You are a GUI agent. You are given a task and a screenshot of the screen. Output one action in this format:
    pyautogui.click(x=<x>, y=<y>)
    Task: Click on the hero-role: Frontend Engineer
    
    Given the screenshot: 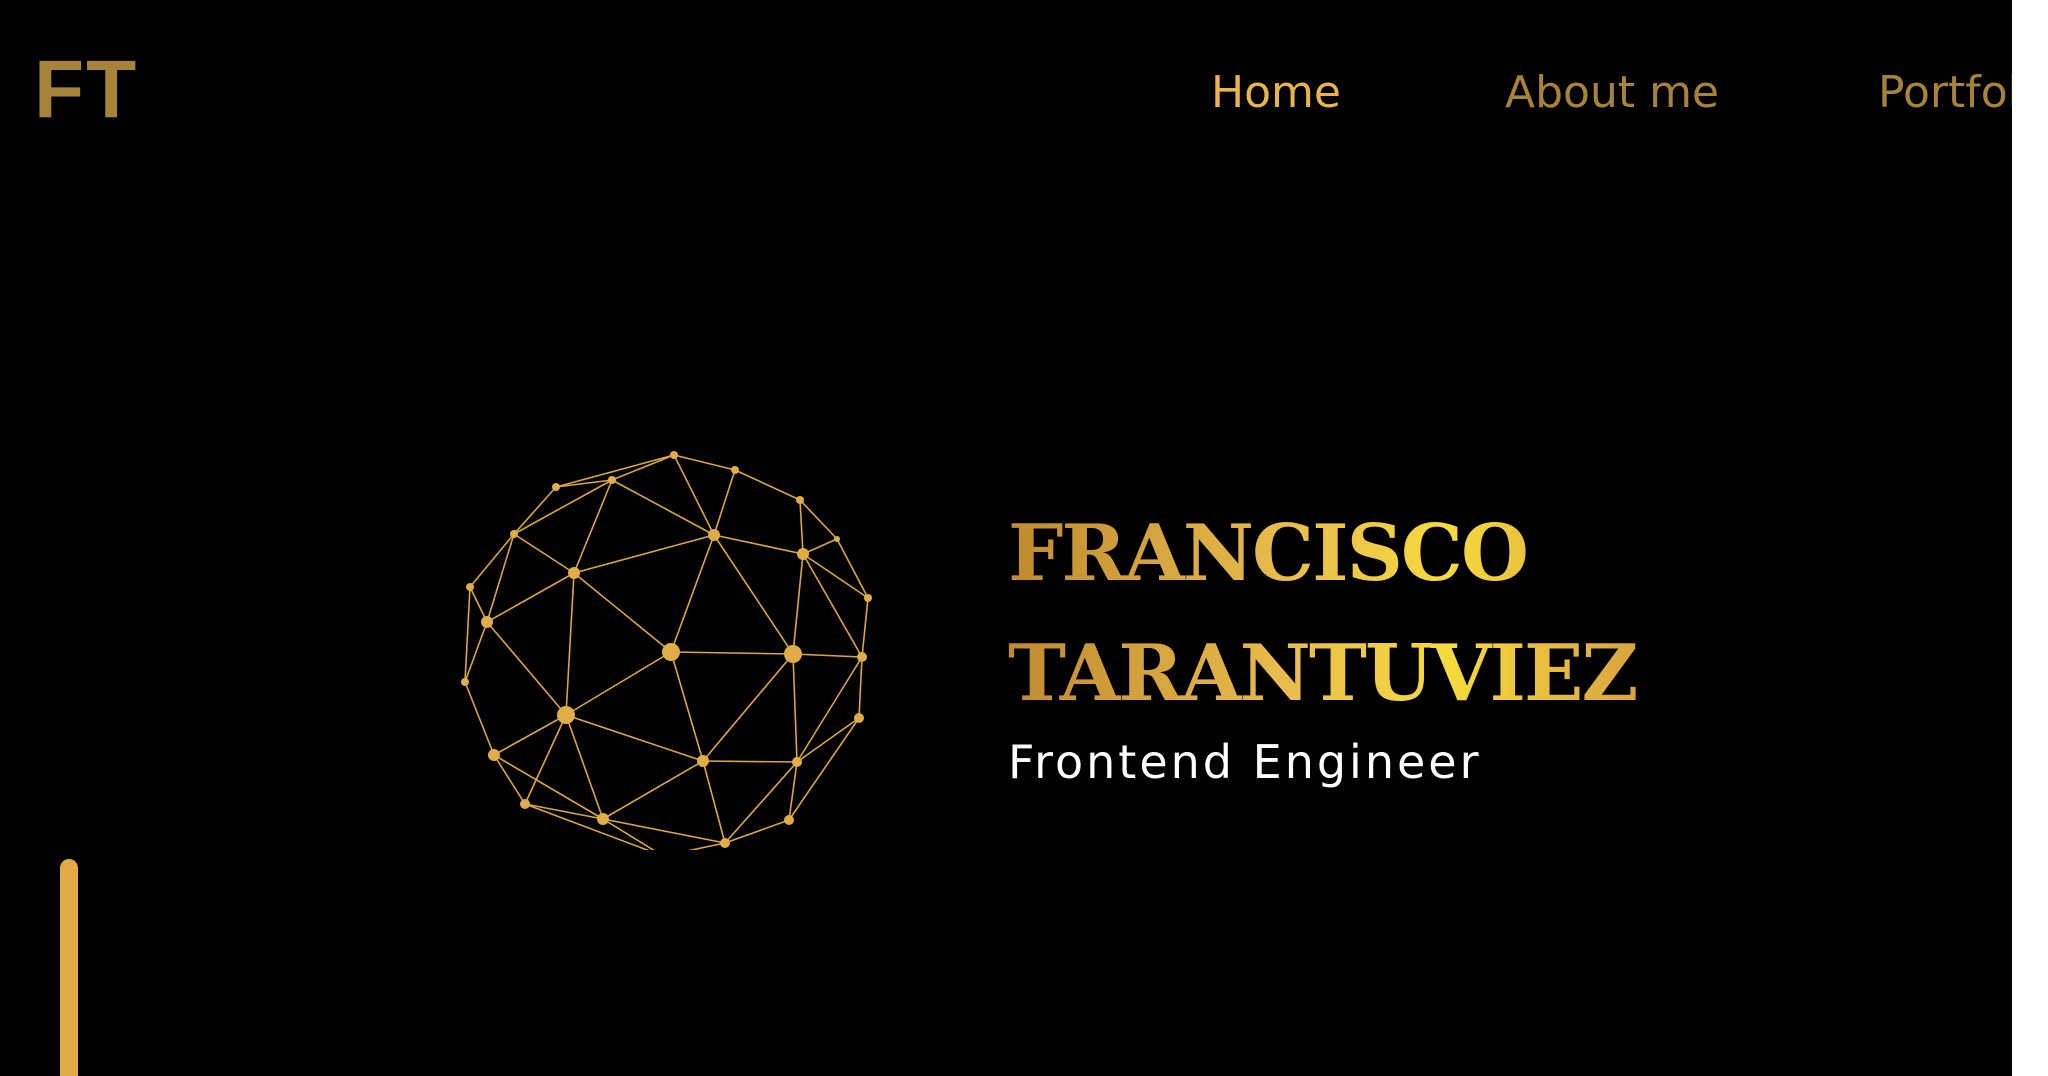 What is the action you would take?
    pyautogui.click(x=1245, y=762)
    